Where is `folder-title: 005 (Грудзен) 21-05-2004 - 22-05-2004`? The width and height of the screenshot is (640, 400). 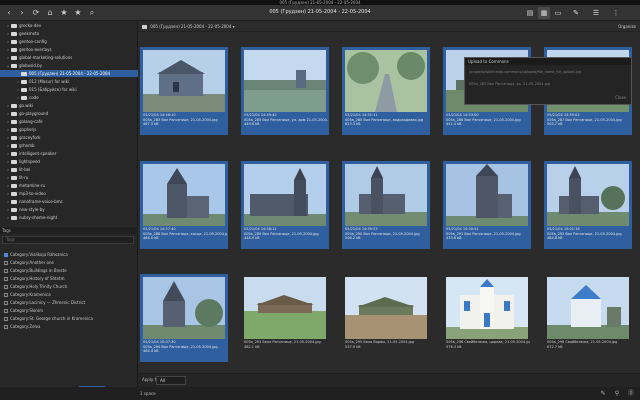
folder-title: 005 (Грудзен) 21-05-2004 - 22-05-2004 is located at coordinates (320, 12).